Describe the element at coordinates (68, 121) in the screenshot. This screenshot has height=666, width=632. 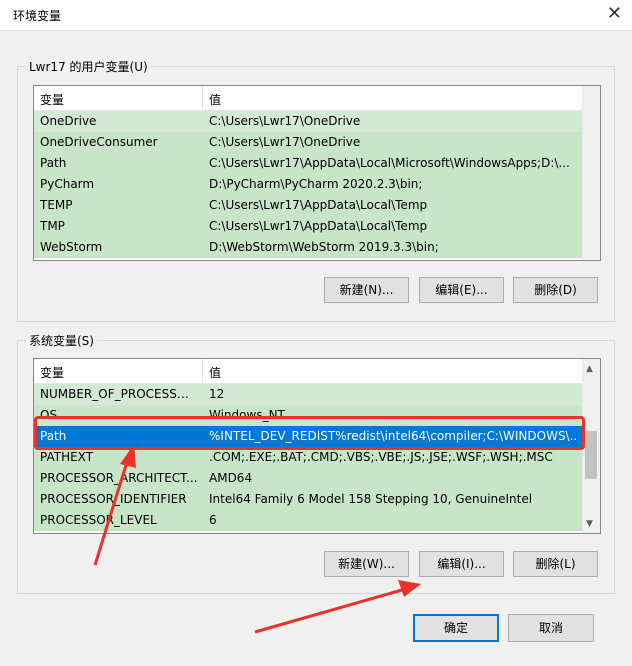
I see `variable-name-cell: OneDrive` at that location.